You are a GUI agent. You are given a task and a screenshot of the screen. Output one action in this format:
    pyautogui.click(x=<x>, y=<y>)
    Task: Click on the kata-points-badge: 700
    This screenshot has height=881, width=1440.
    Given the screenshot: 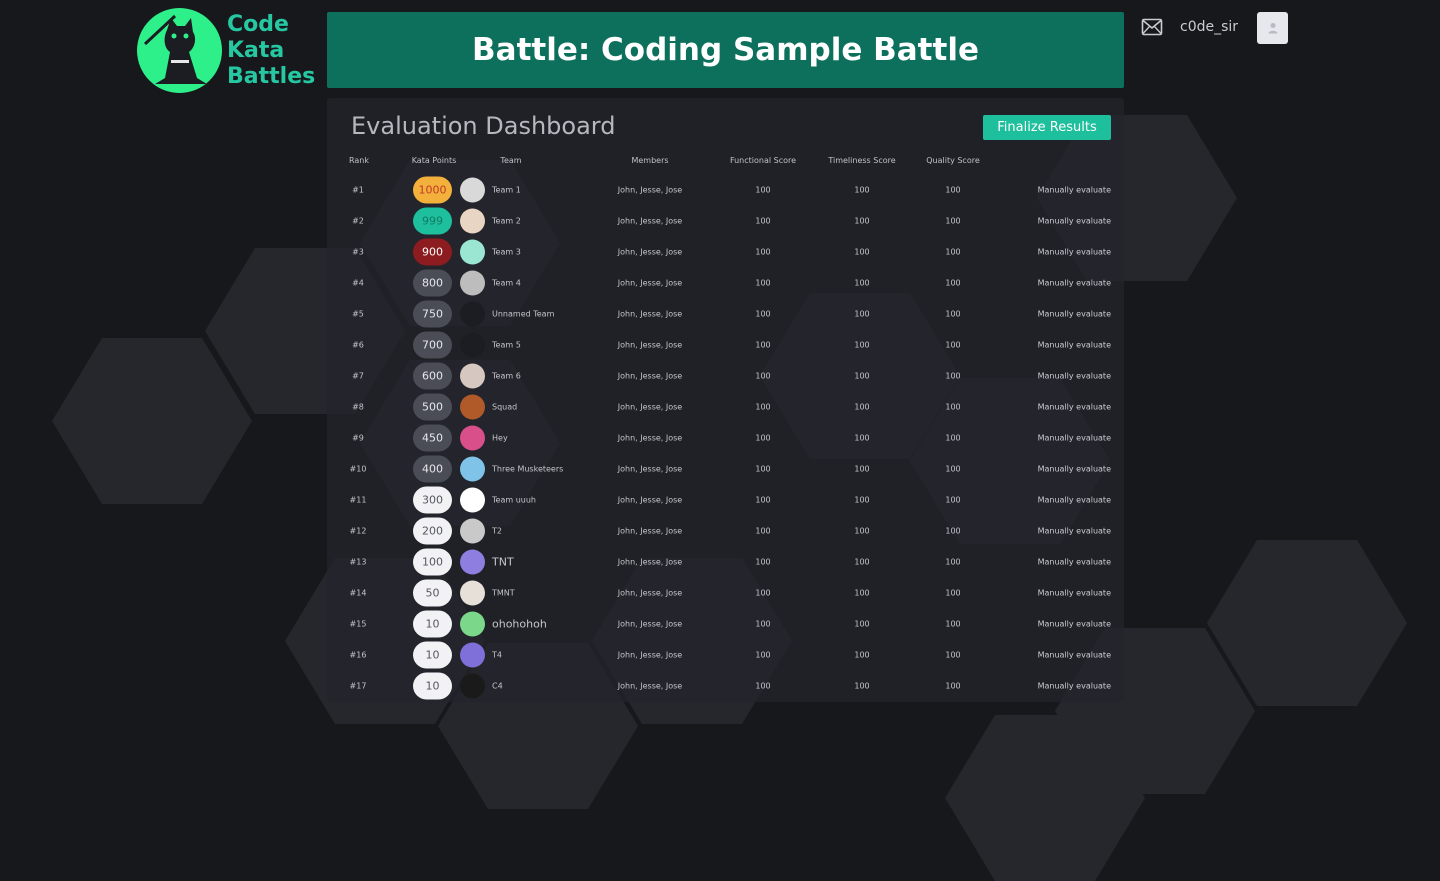 What is the action you would take?
    pyautogui.click(x=432, y=344)
    